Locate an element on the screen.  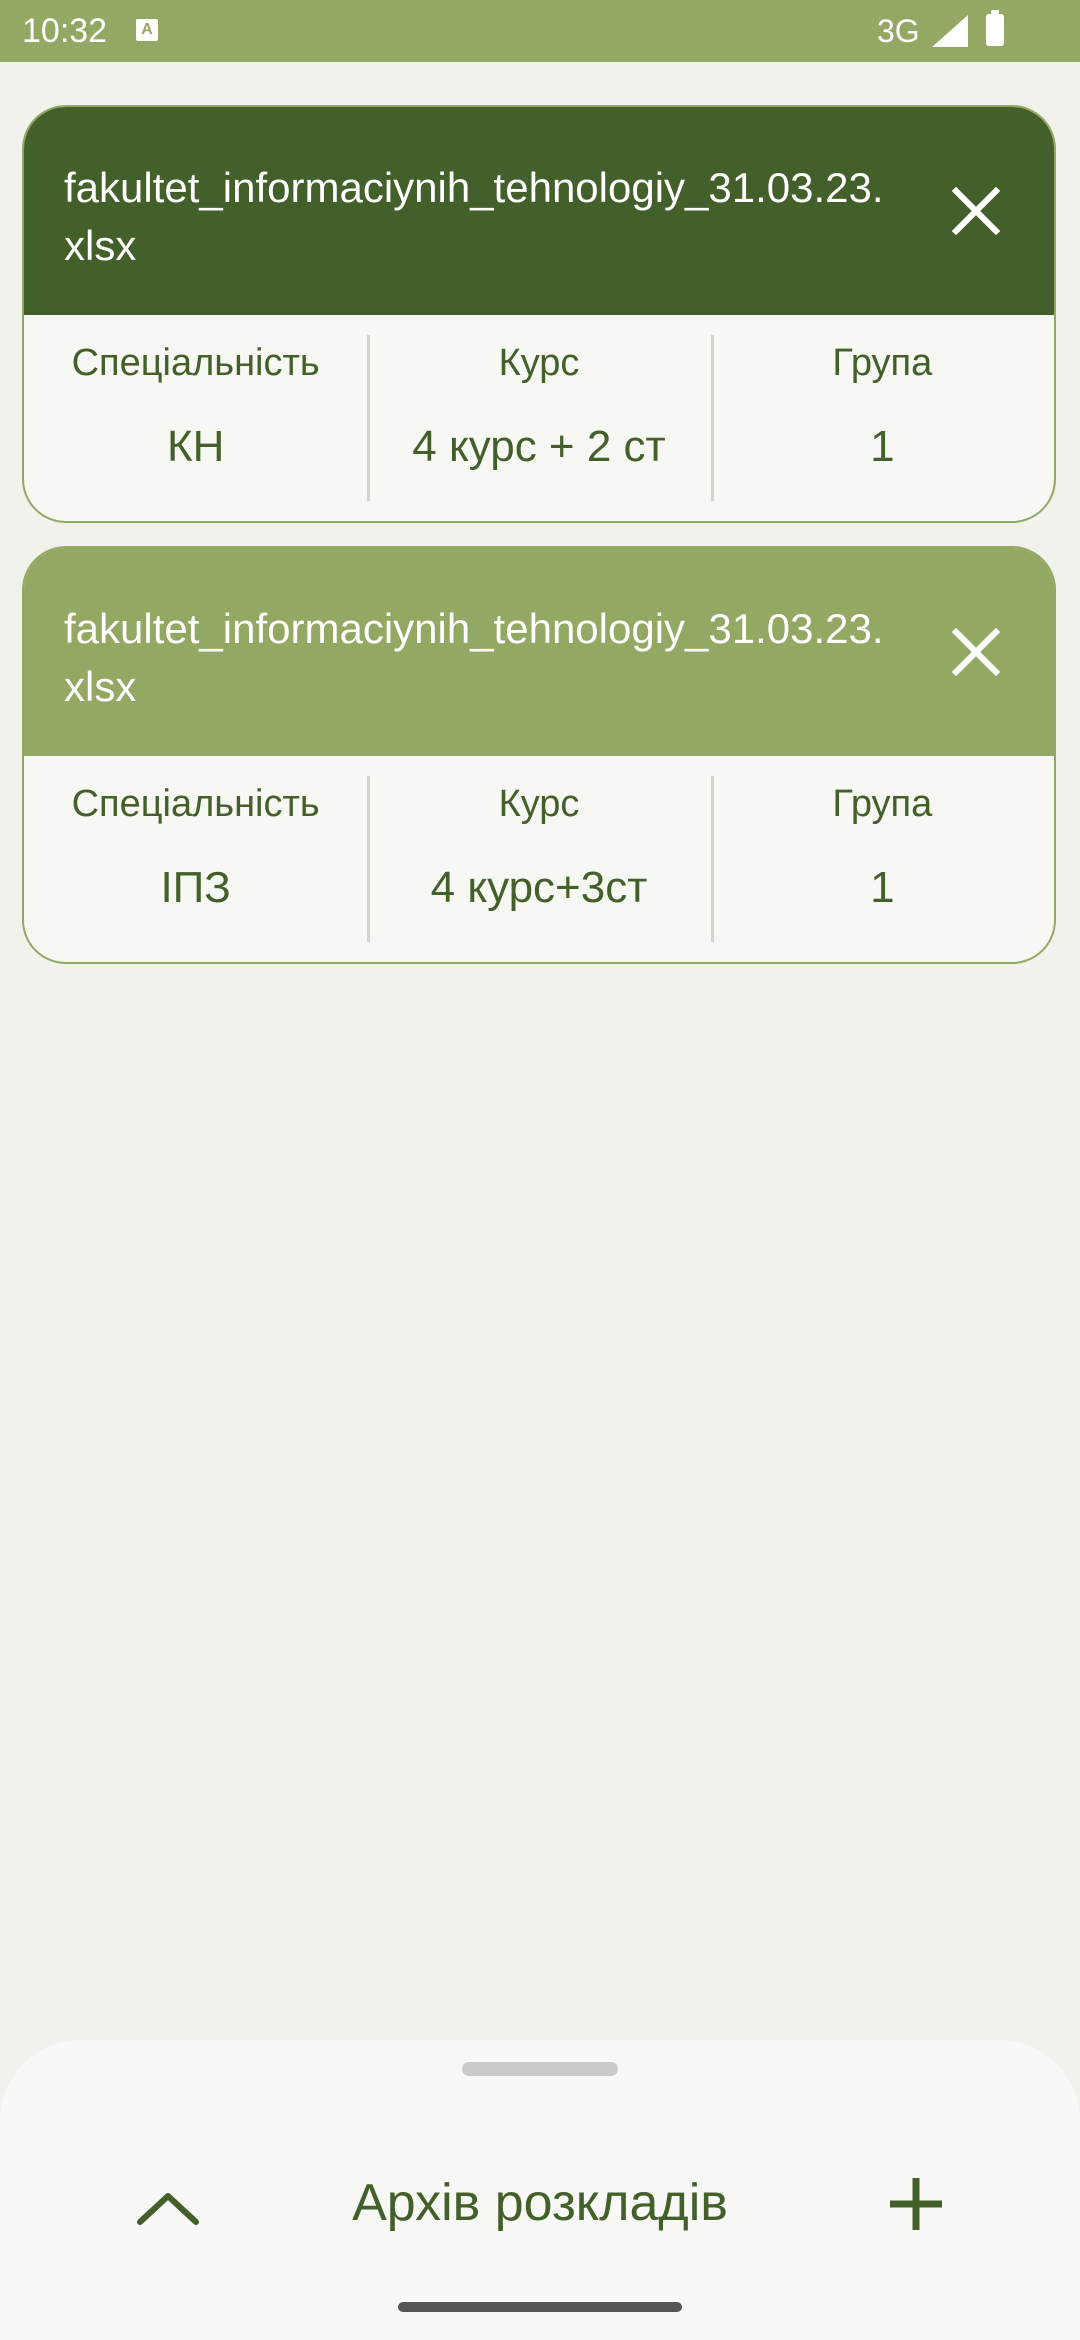
drag-handle is located at coordinates (540, 2069).